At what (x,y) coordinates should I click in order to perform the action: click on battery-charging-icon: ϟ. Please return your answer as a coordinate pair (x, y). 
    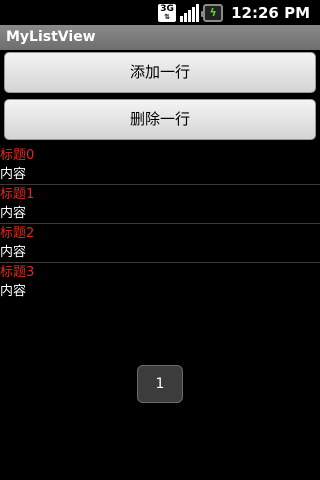
    Looking at the image, I should click on (212, 12).